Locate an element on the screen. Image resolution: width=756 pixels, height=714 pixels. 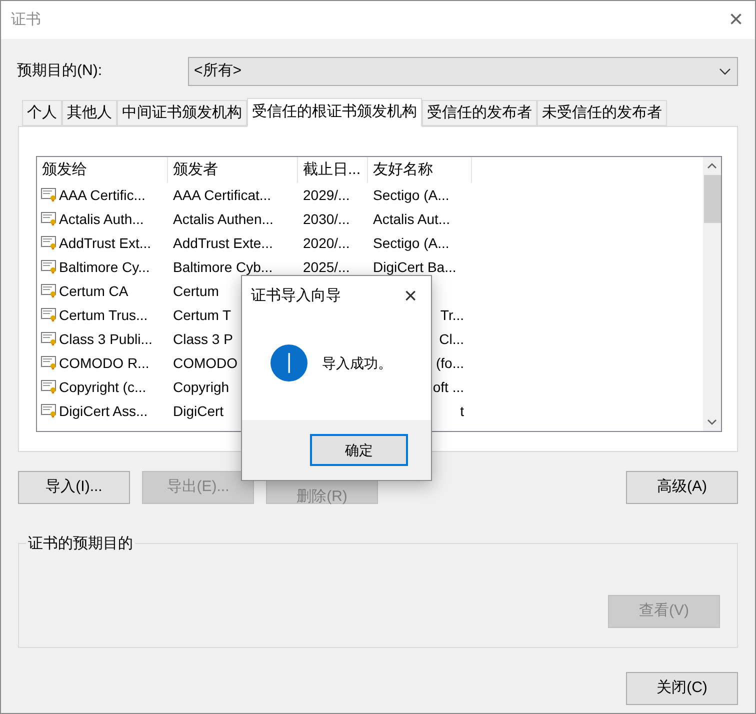
table-cell: Copyrigh is located at coordinates (201, 386).